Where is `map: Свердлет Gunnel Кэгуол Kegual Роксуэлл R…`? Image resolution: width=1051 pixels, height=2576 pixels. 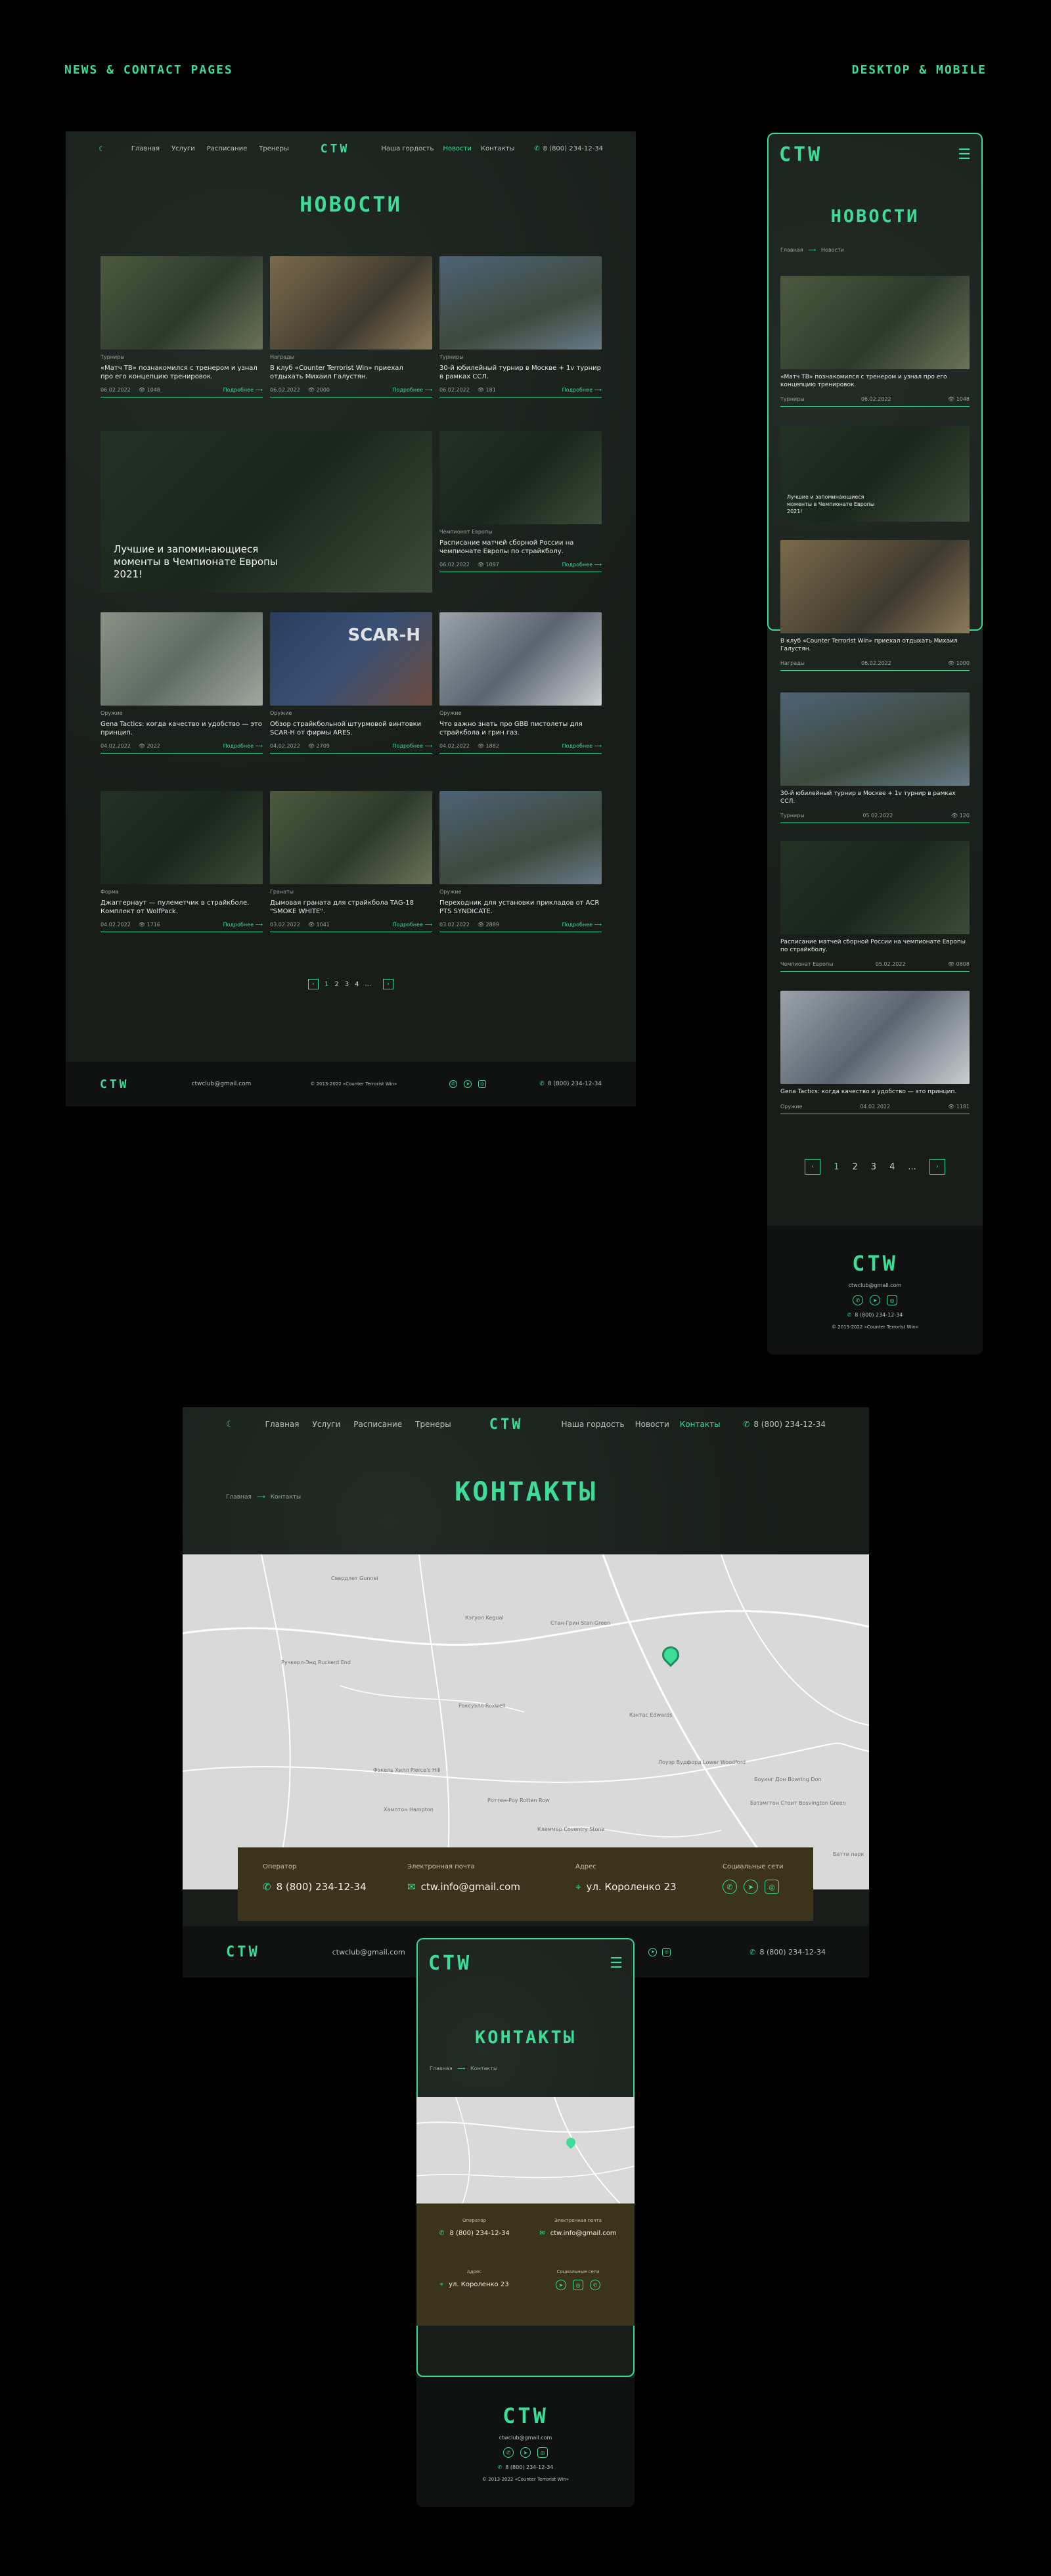 map: Свердлет Gunnel Кэгуол Kegual Роксуэлл R… is located at coordinates (526, 1721).